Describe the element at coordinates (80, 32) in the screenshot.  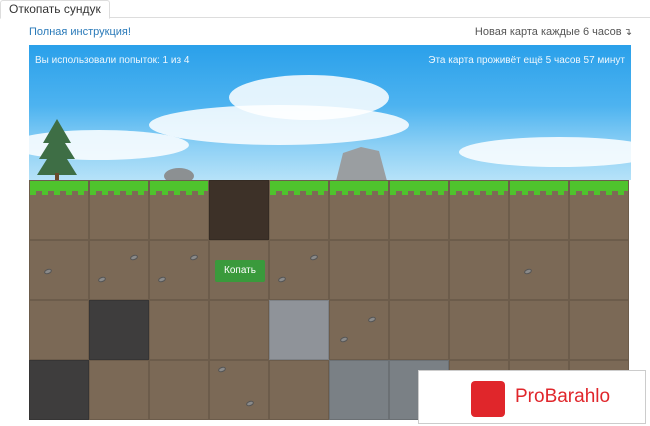
I see `instructions-link: Полная инструкция!` at that location.